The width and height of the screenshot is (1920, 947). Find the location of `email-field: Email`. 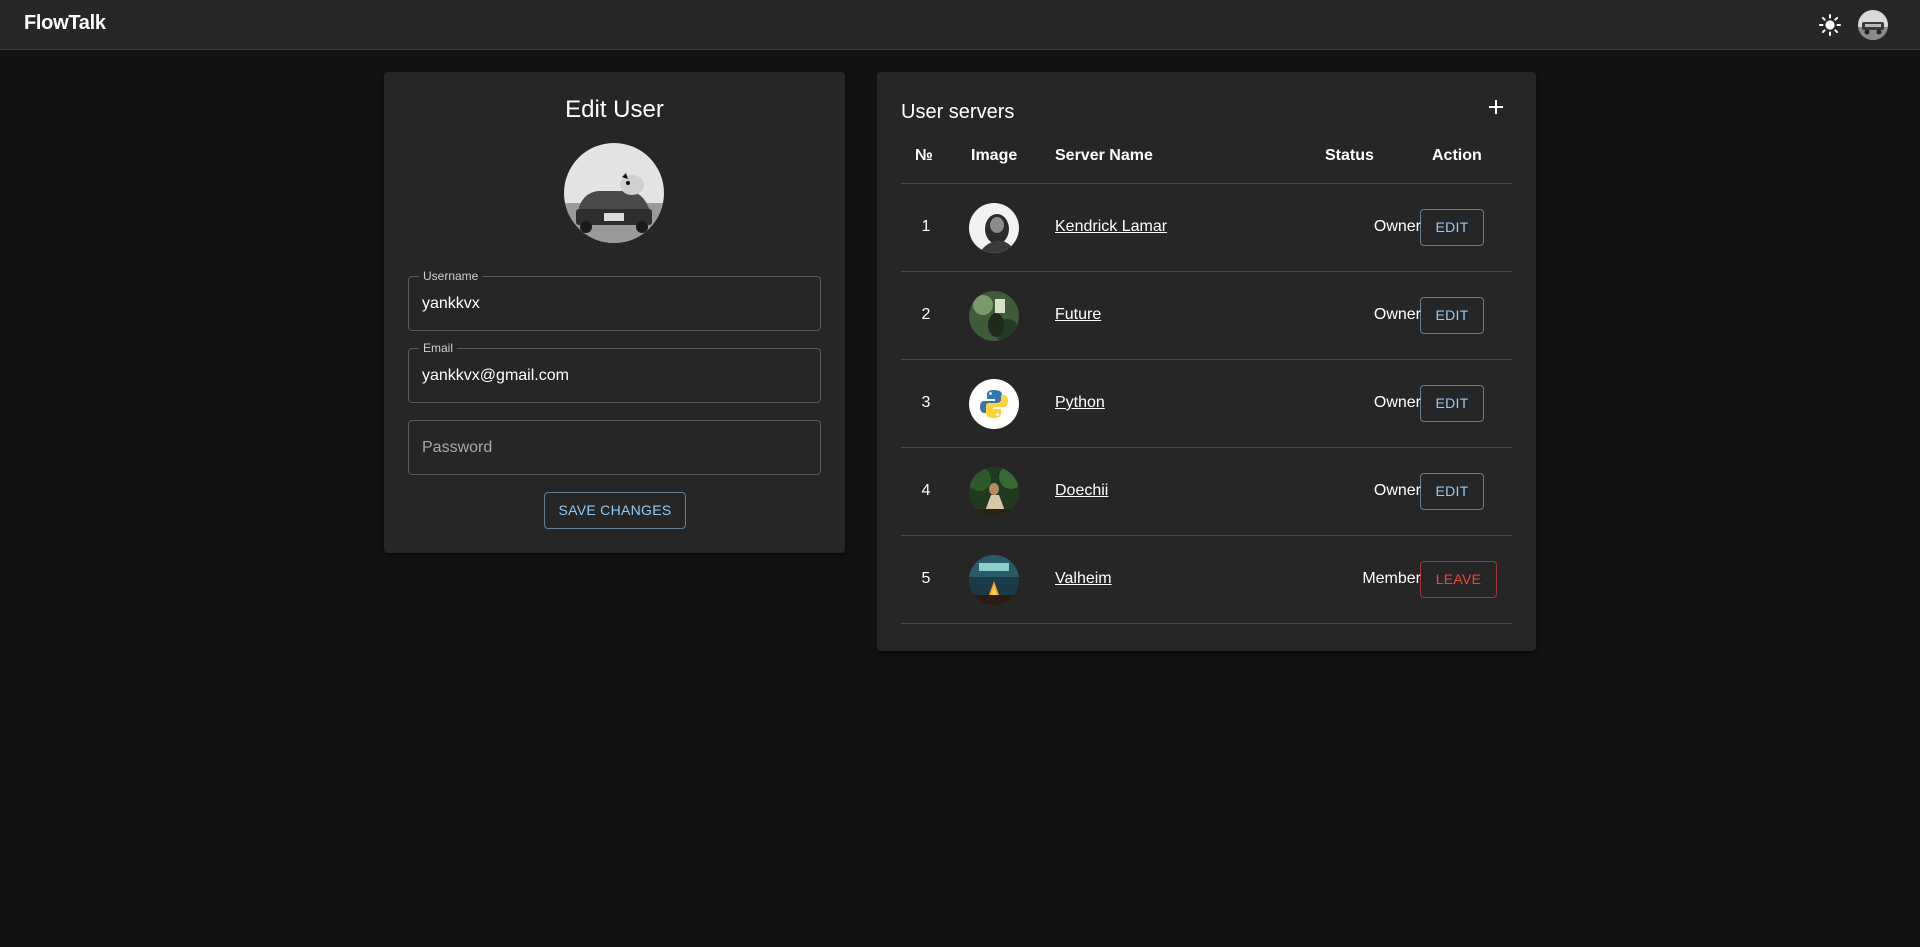

email-field: Email is located at coordinates (614, 372).